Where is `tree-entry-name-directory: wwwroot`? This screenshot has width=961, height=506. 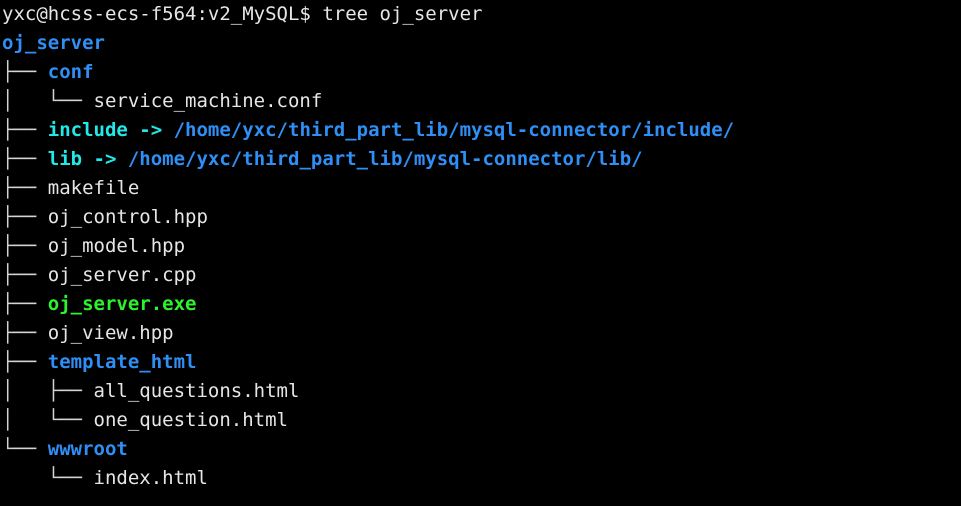
tree-entry-name-directory: wwwroot is located at coordinates (87, 449).